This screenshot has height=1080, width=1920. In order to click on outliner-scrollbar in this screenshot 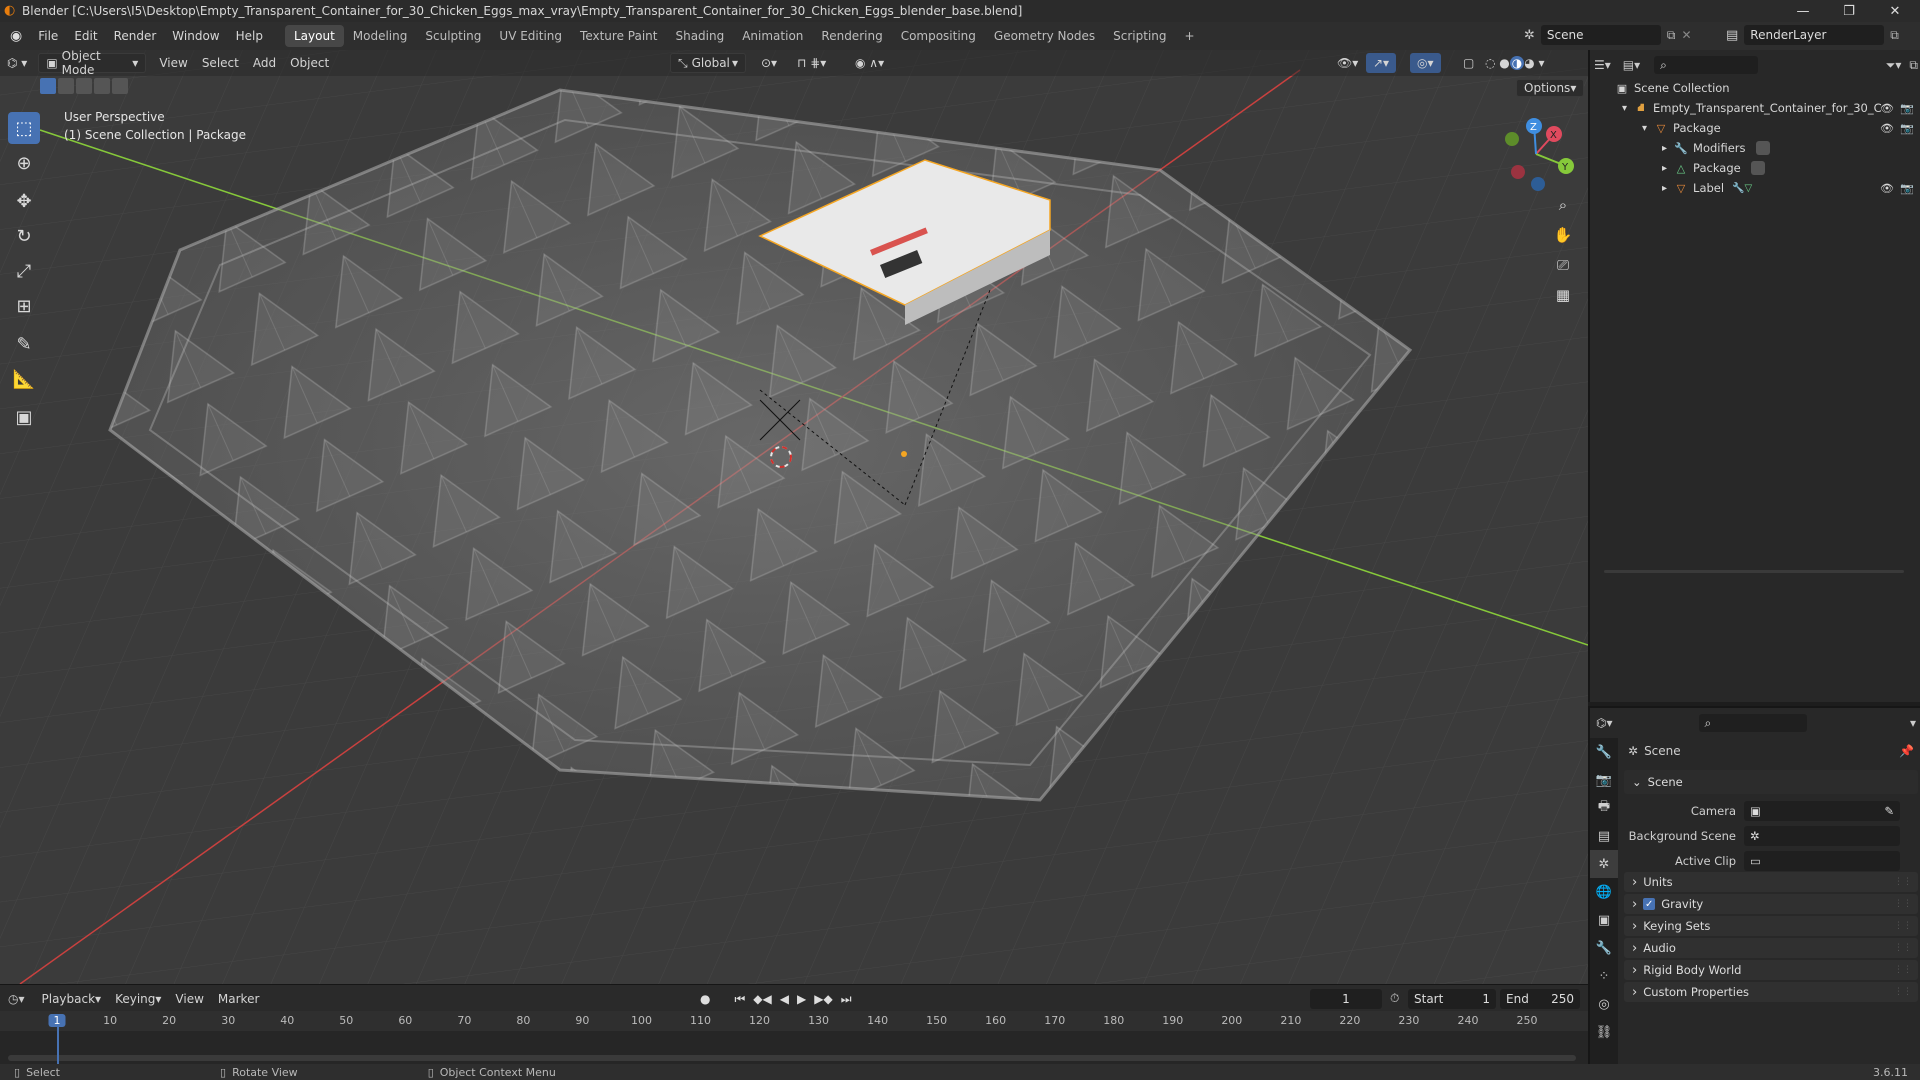, I will do `click(1754, 571)`.